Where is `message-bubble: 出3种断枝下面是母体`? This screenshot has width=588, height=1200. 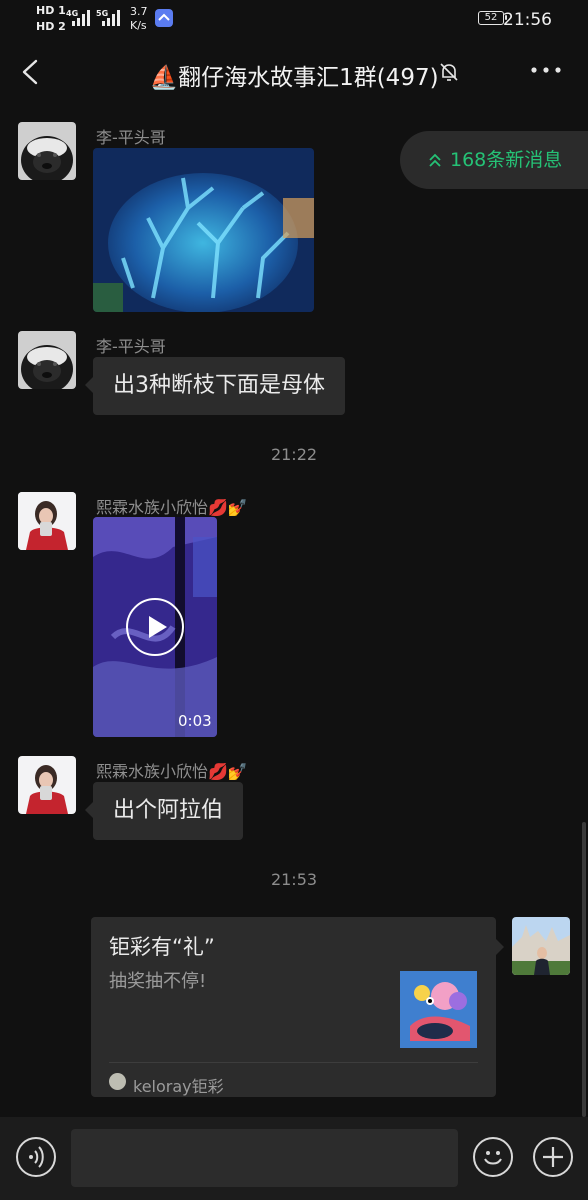
message-bubble: 出3种断枝下面是母体 is located at coordinates (215, 386).